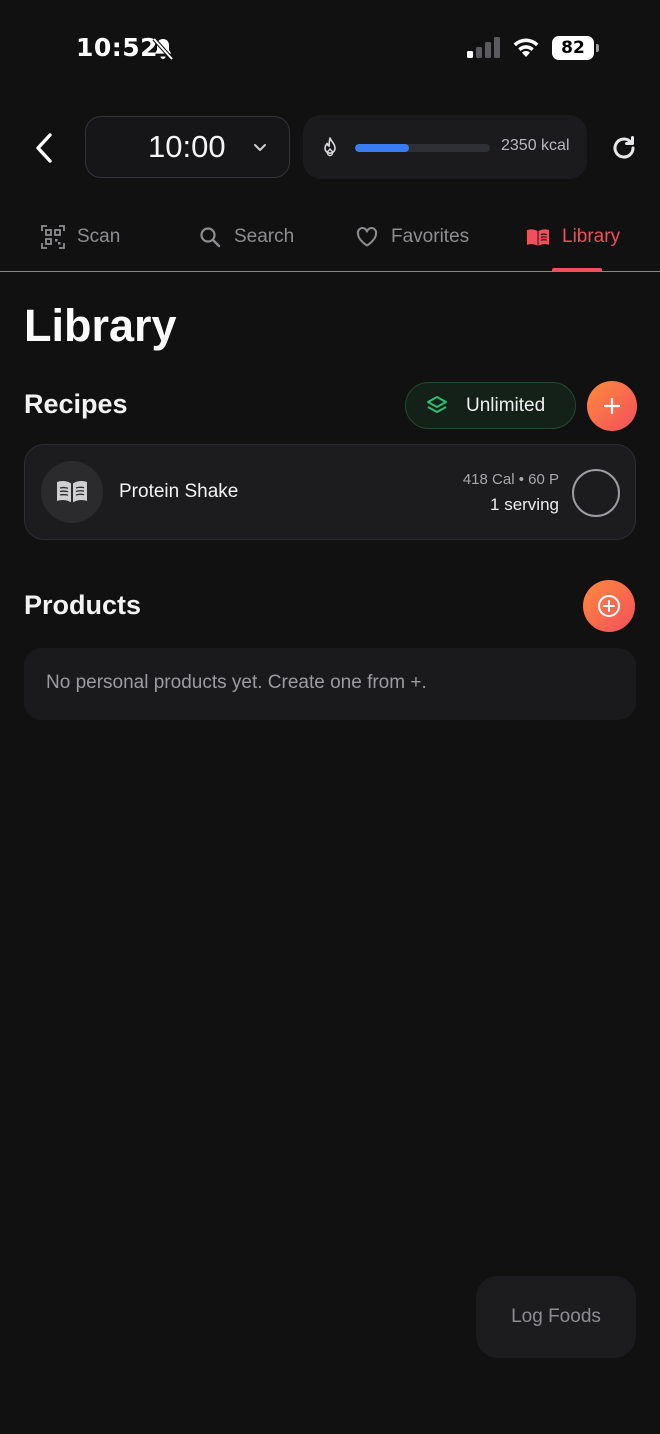 The image size is (660, 1434). What do you see at coordinates (483, 47) in the screenshot?
I see `cellular-signal-icon` at bounding box center [483, 47].